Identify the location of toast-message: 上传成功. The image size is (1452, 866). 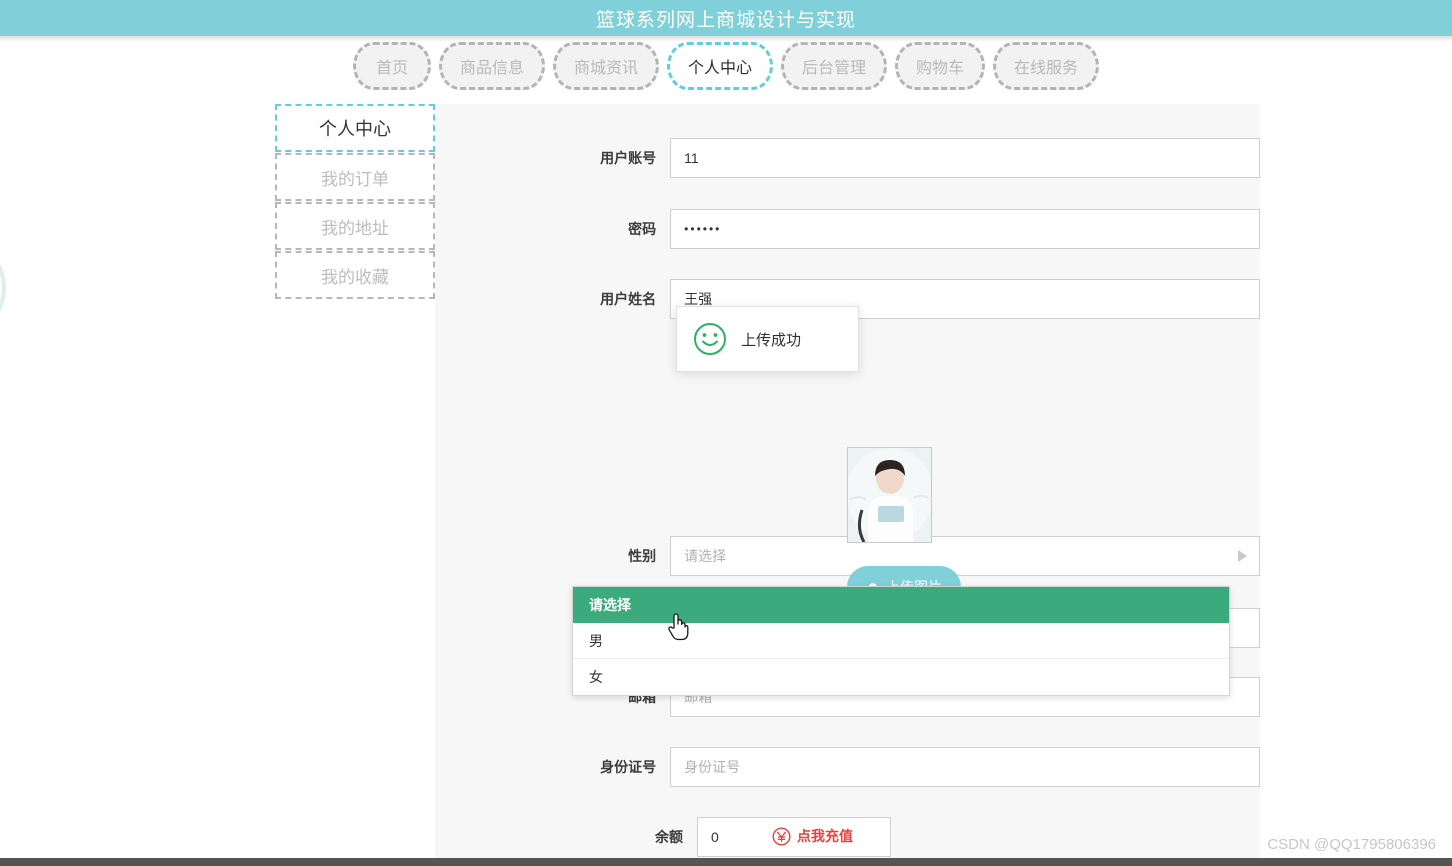
(771, 340).